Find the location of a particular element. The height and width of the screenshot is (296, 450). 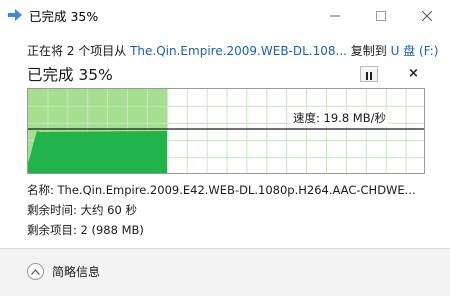

items-remaining-label: 剩余项目: is located at coordinates (52, 230).